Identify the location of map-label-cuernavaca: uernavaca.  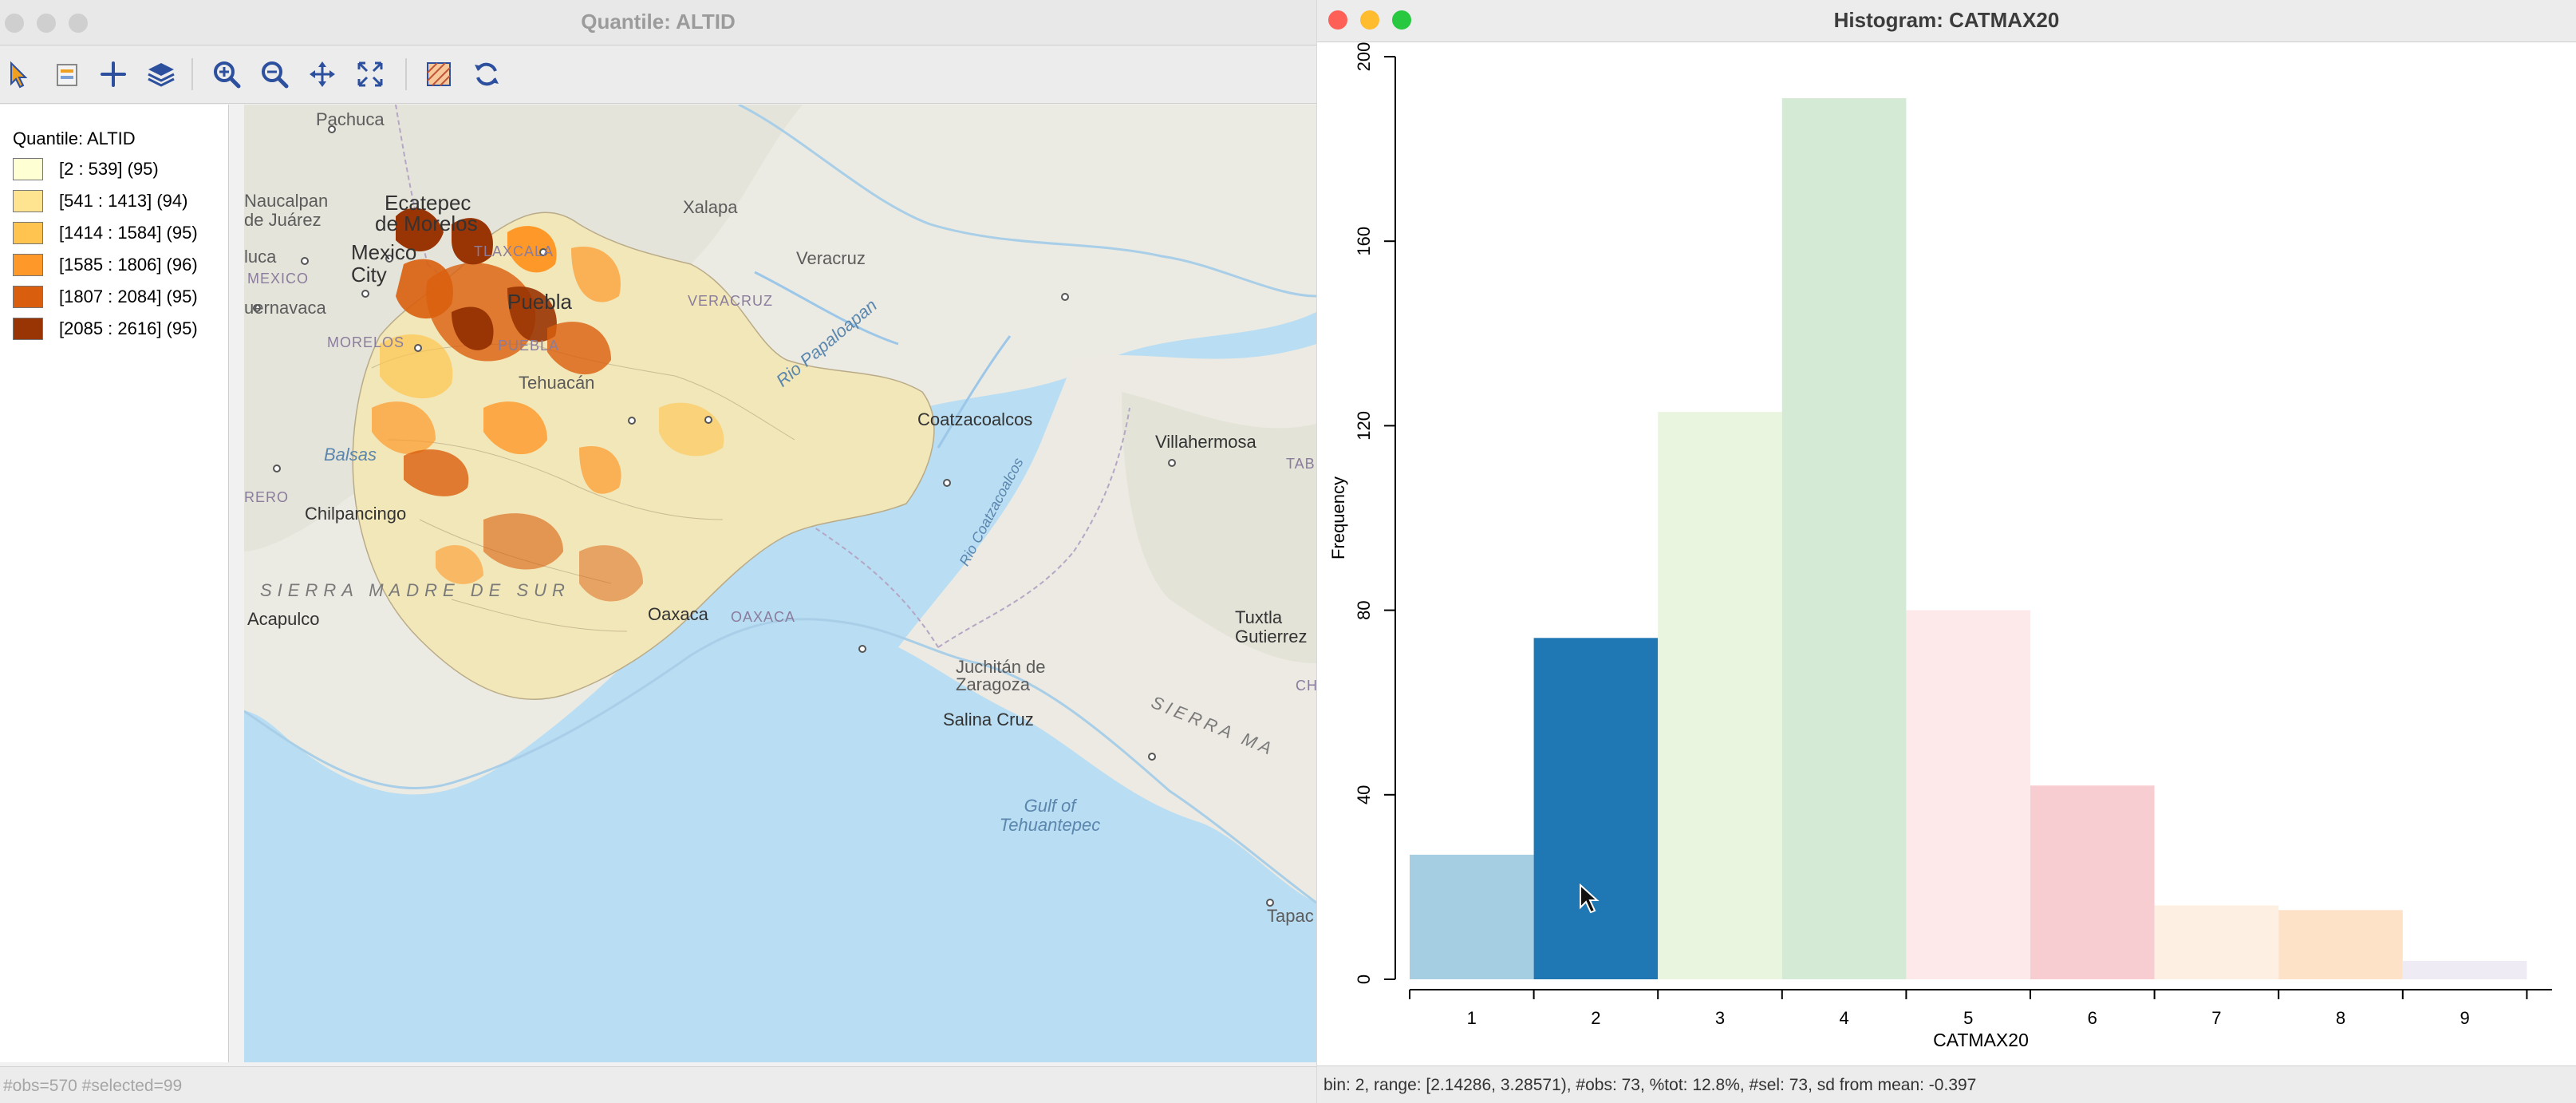
(285, 308).